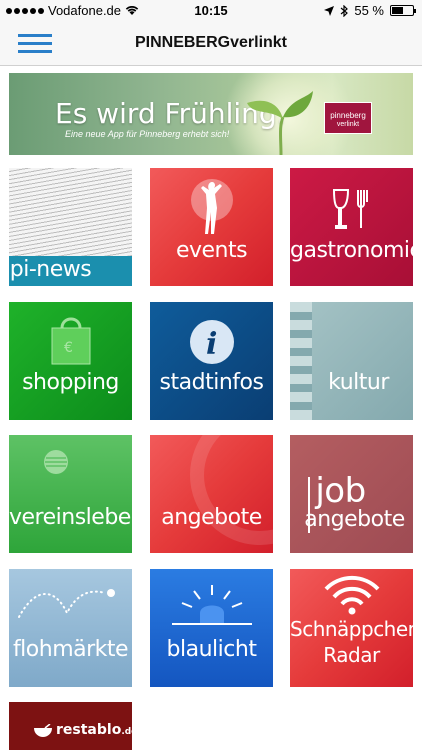 The width and height of the screenshot is (422, 750). What do you see at coordinates (351, 595) in the screenshot?
I see `wifi-signal-icon` at bounding box center [351, 595].